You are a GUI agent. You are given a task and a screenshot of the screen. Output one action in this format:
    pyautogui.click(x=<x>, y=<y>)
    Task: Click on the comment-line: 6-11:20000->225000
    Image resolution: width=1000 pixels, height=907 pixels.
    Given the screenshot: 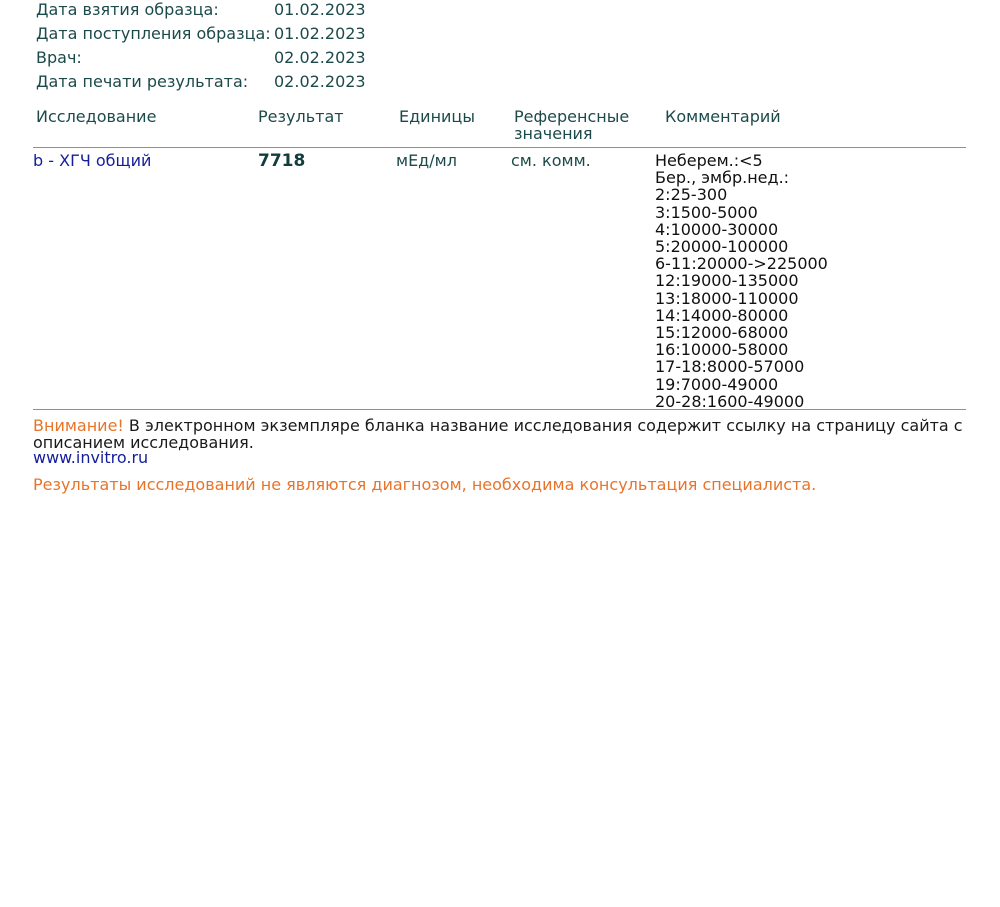 What is the action you would take?
    pyautogui.click(x=741, y=264)
    